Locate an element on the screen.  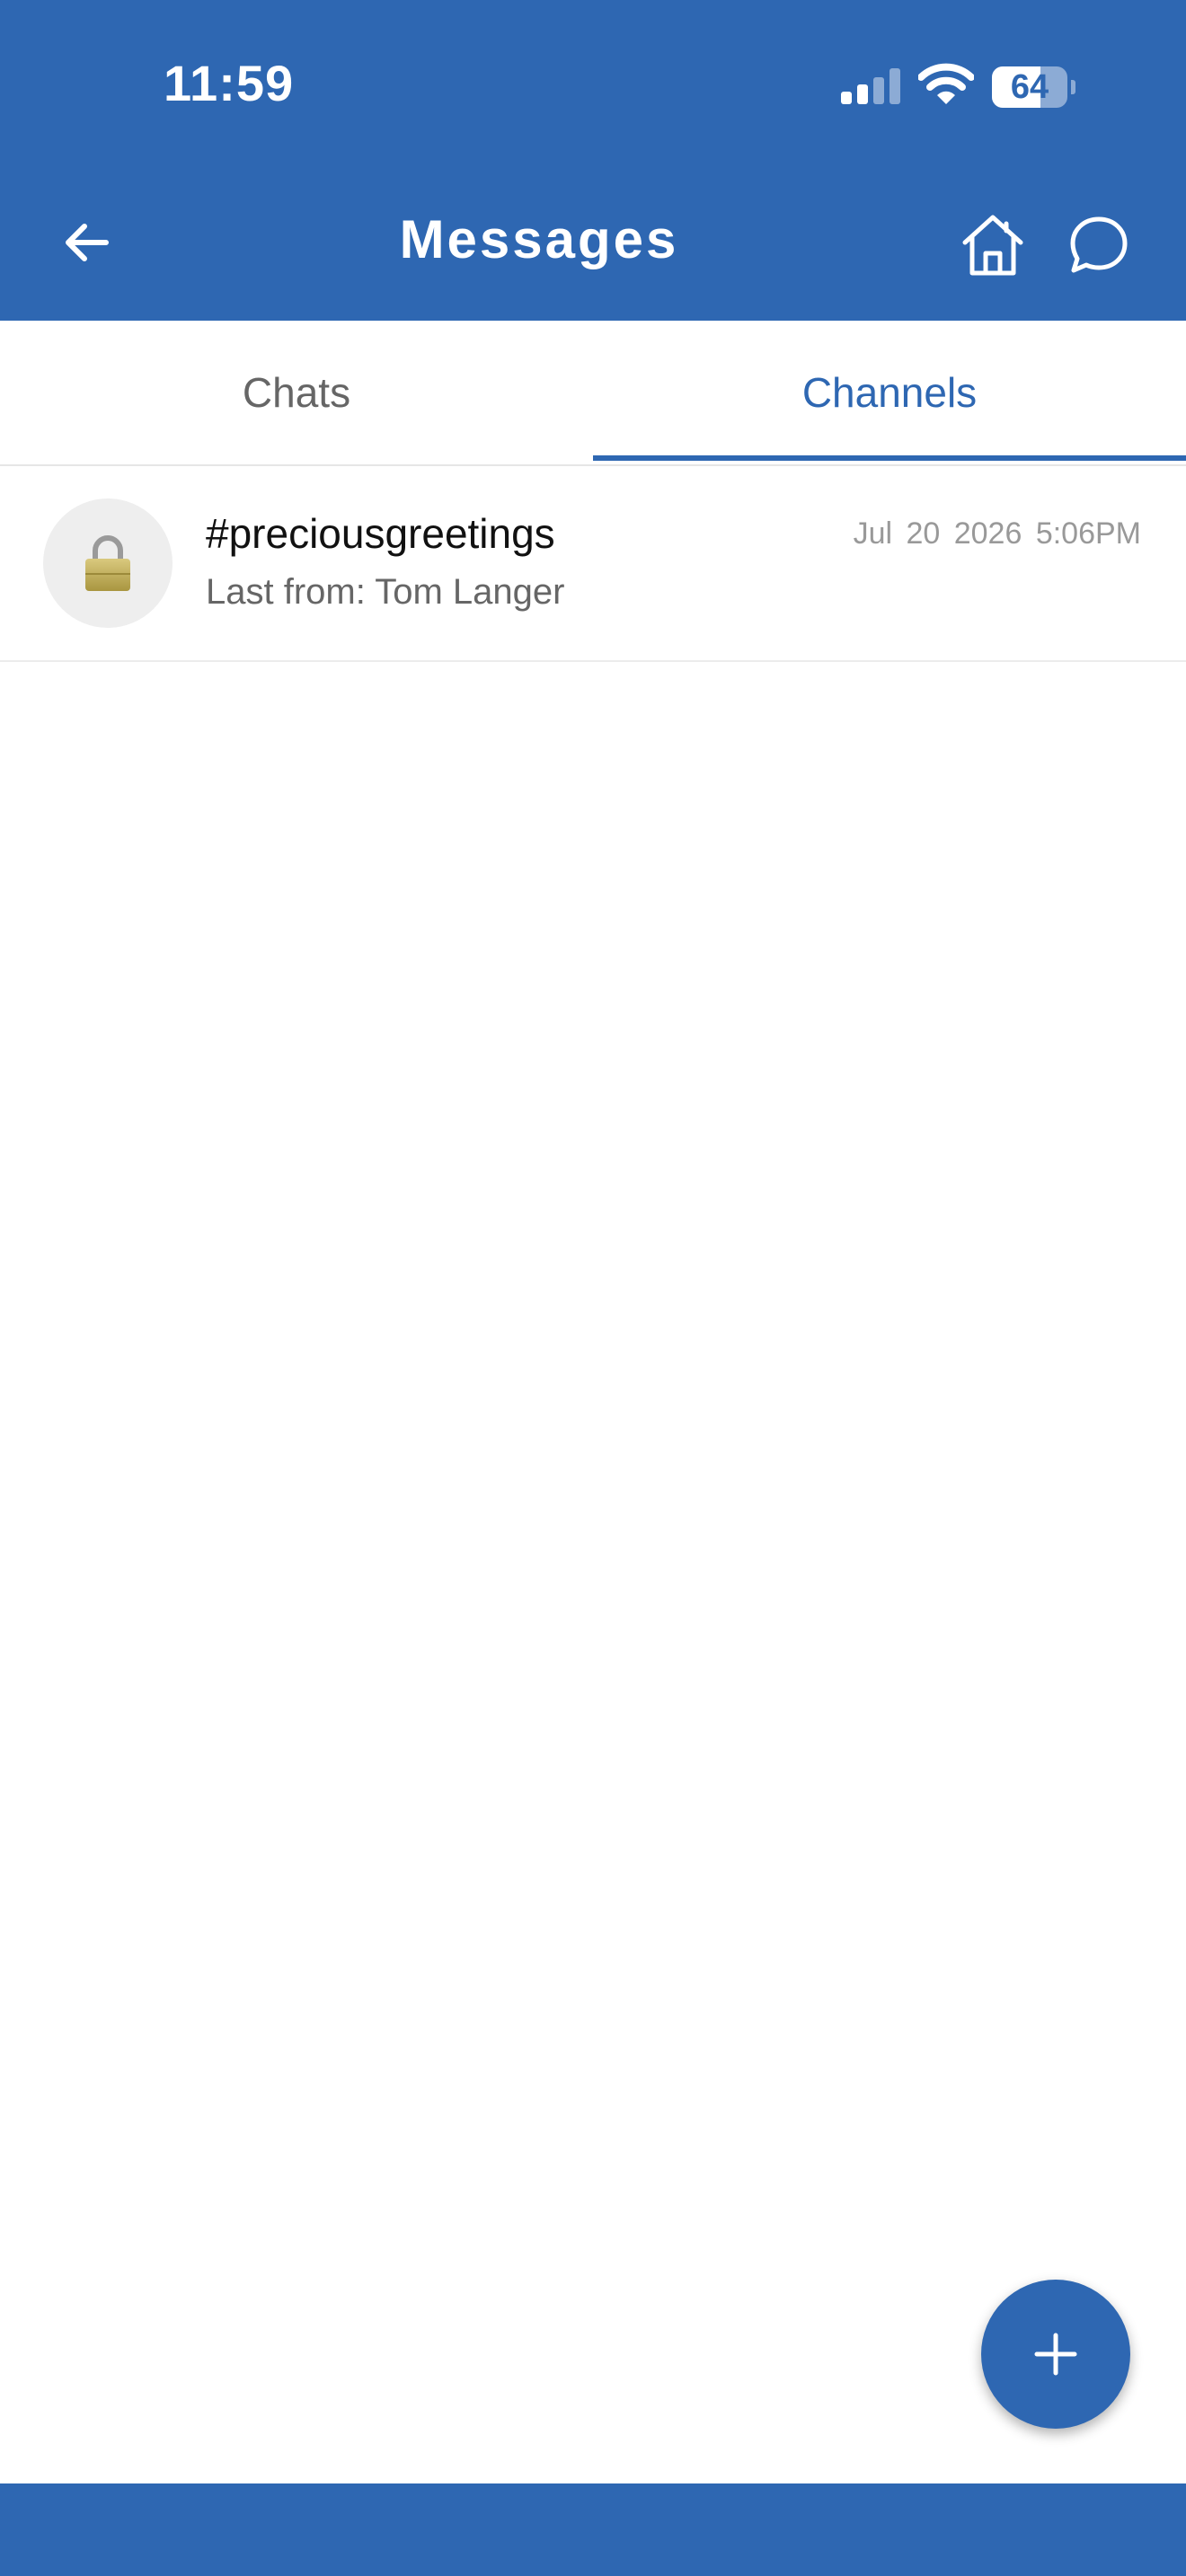
plus-icon is located at coordinates (1055, 2354).